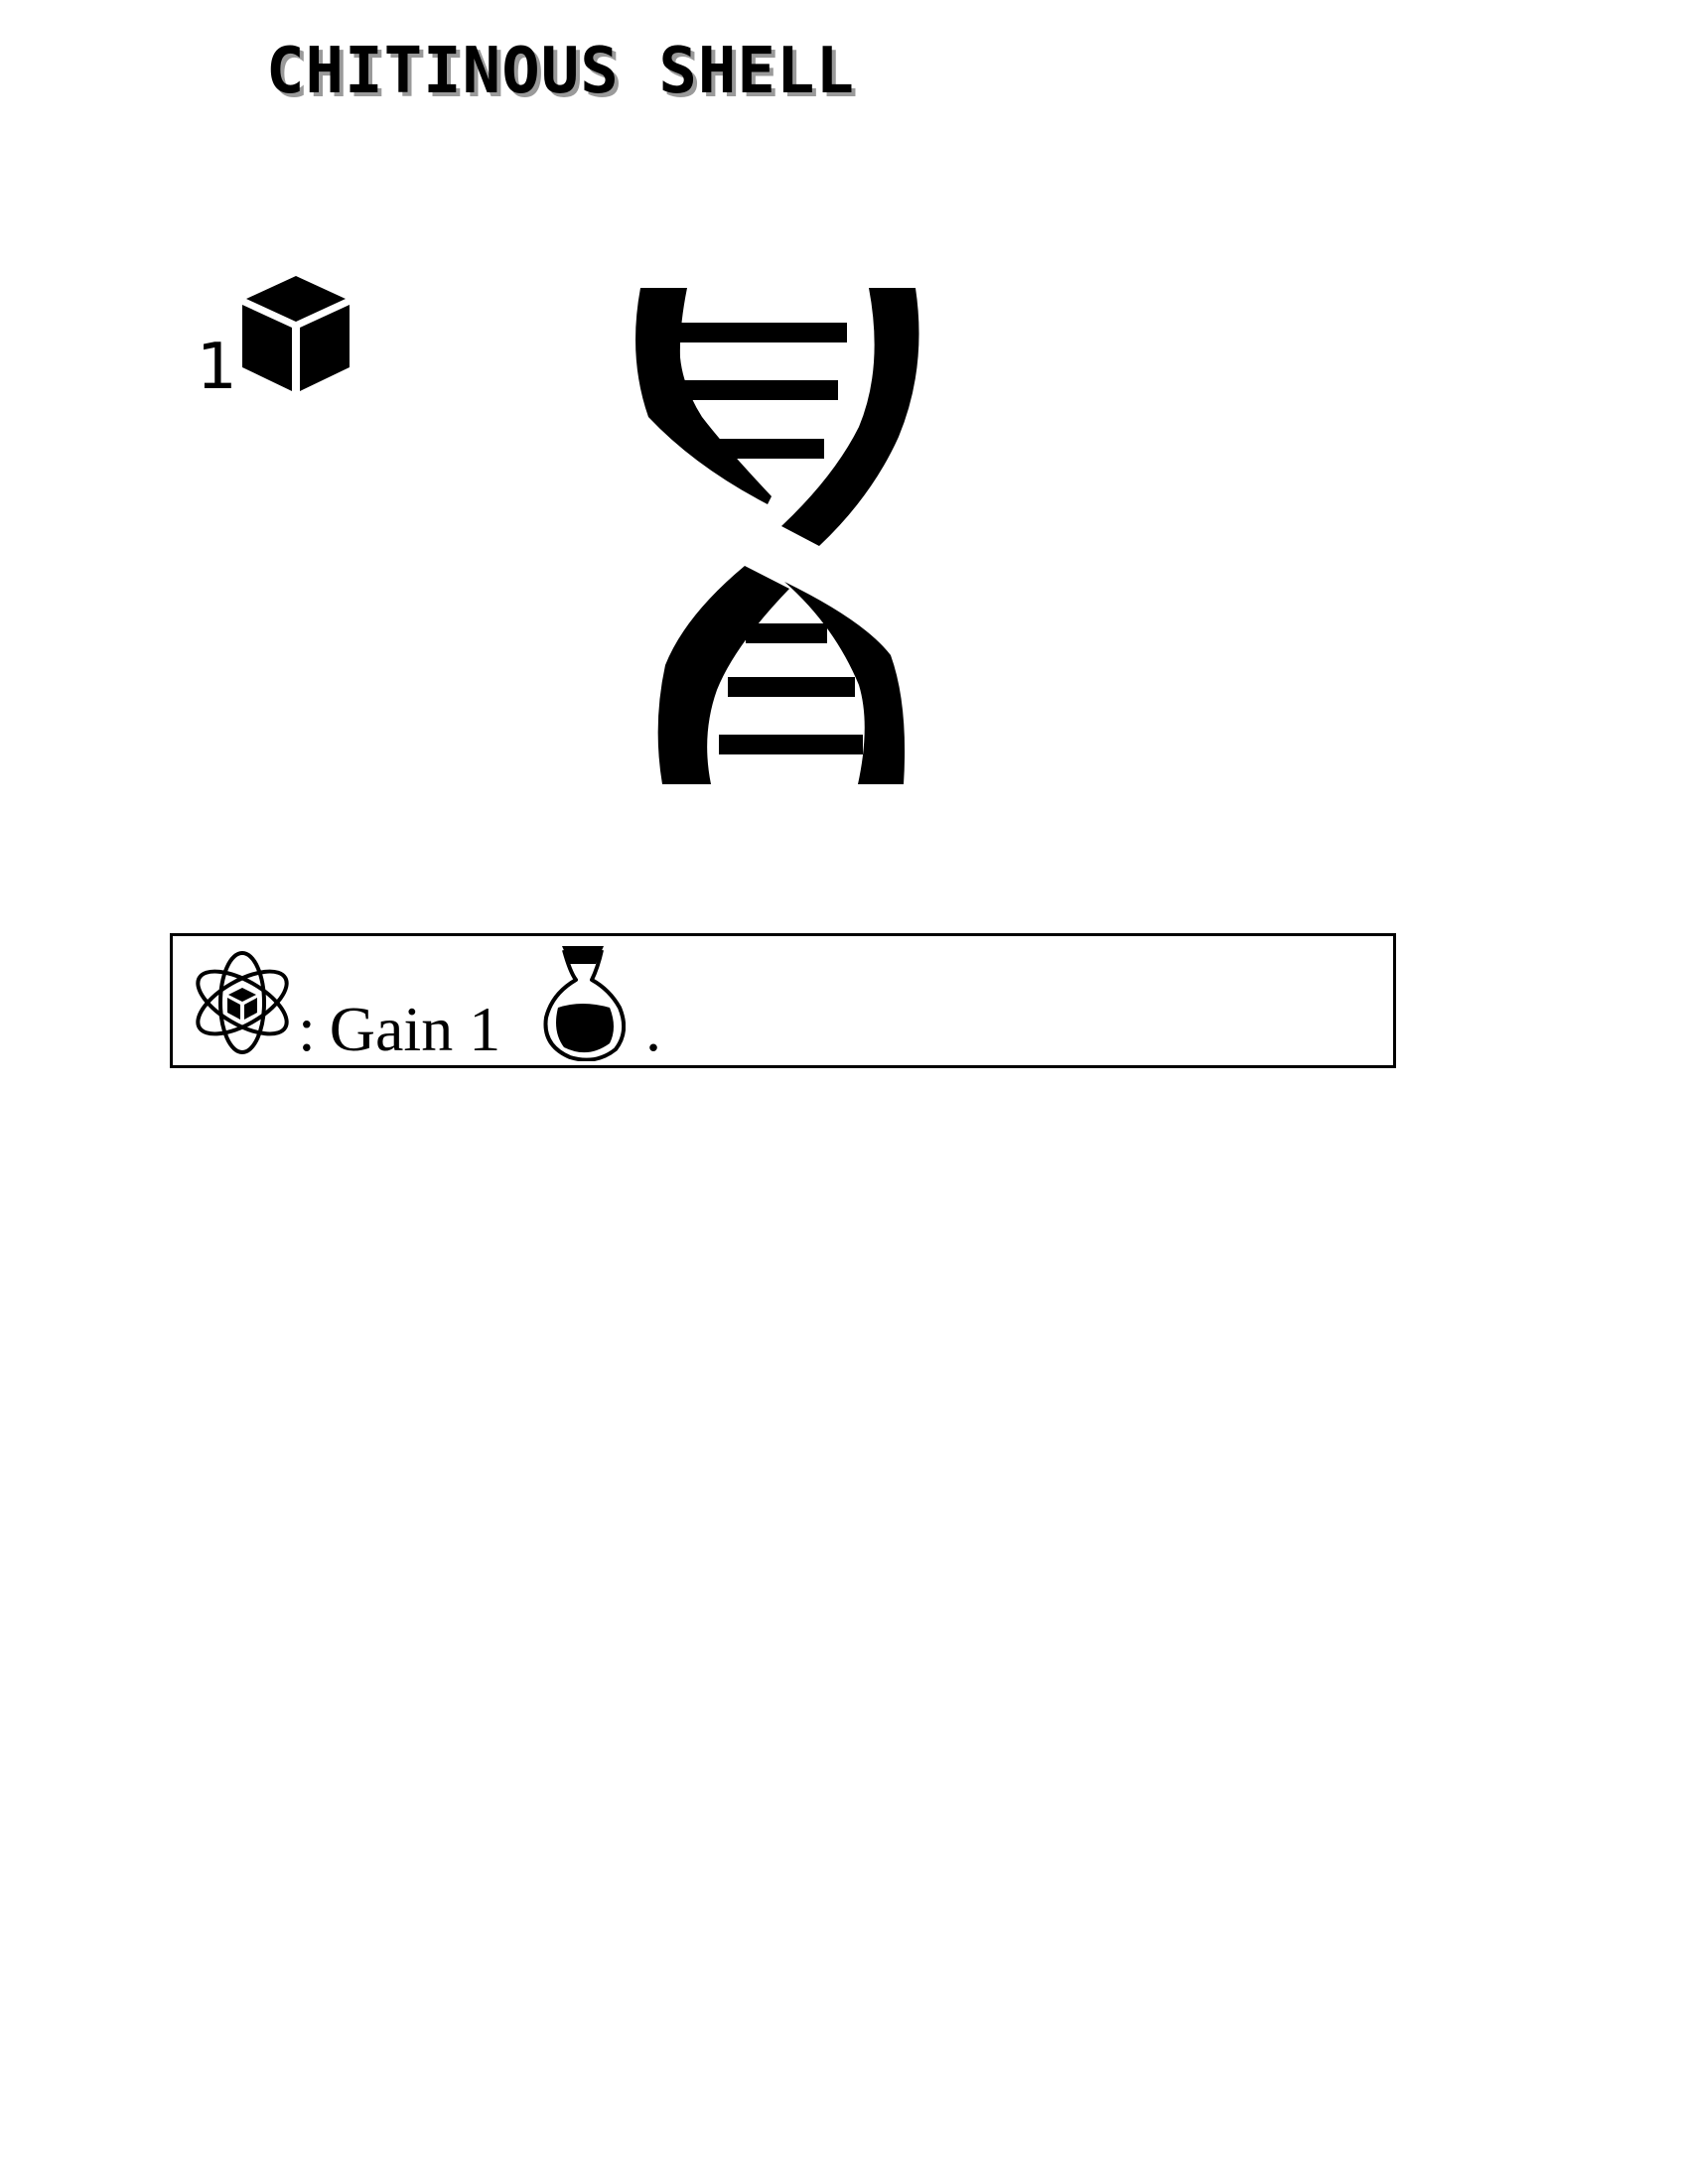 The height and width of the screenshot is (2184, 1688). Describe the element at coordinates (415, 1029) in the screenshot. I see `ability-effect-text: Gain 1` at that location.